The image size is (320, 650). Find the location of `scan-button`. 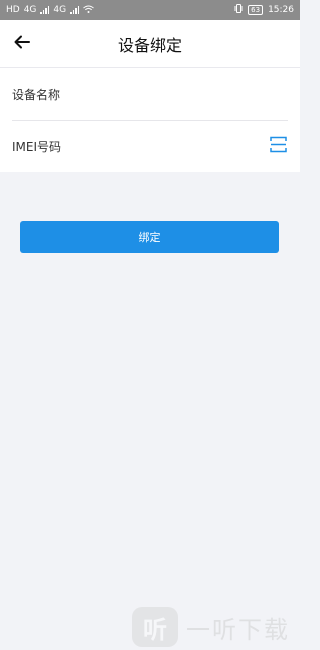

scan-button is located at coordinates (278, 146).